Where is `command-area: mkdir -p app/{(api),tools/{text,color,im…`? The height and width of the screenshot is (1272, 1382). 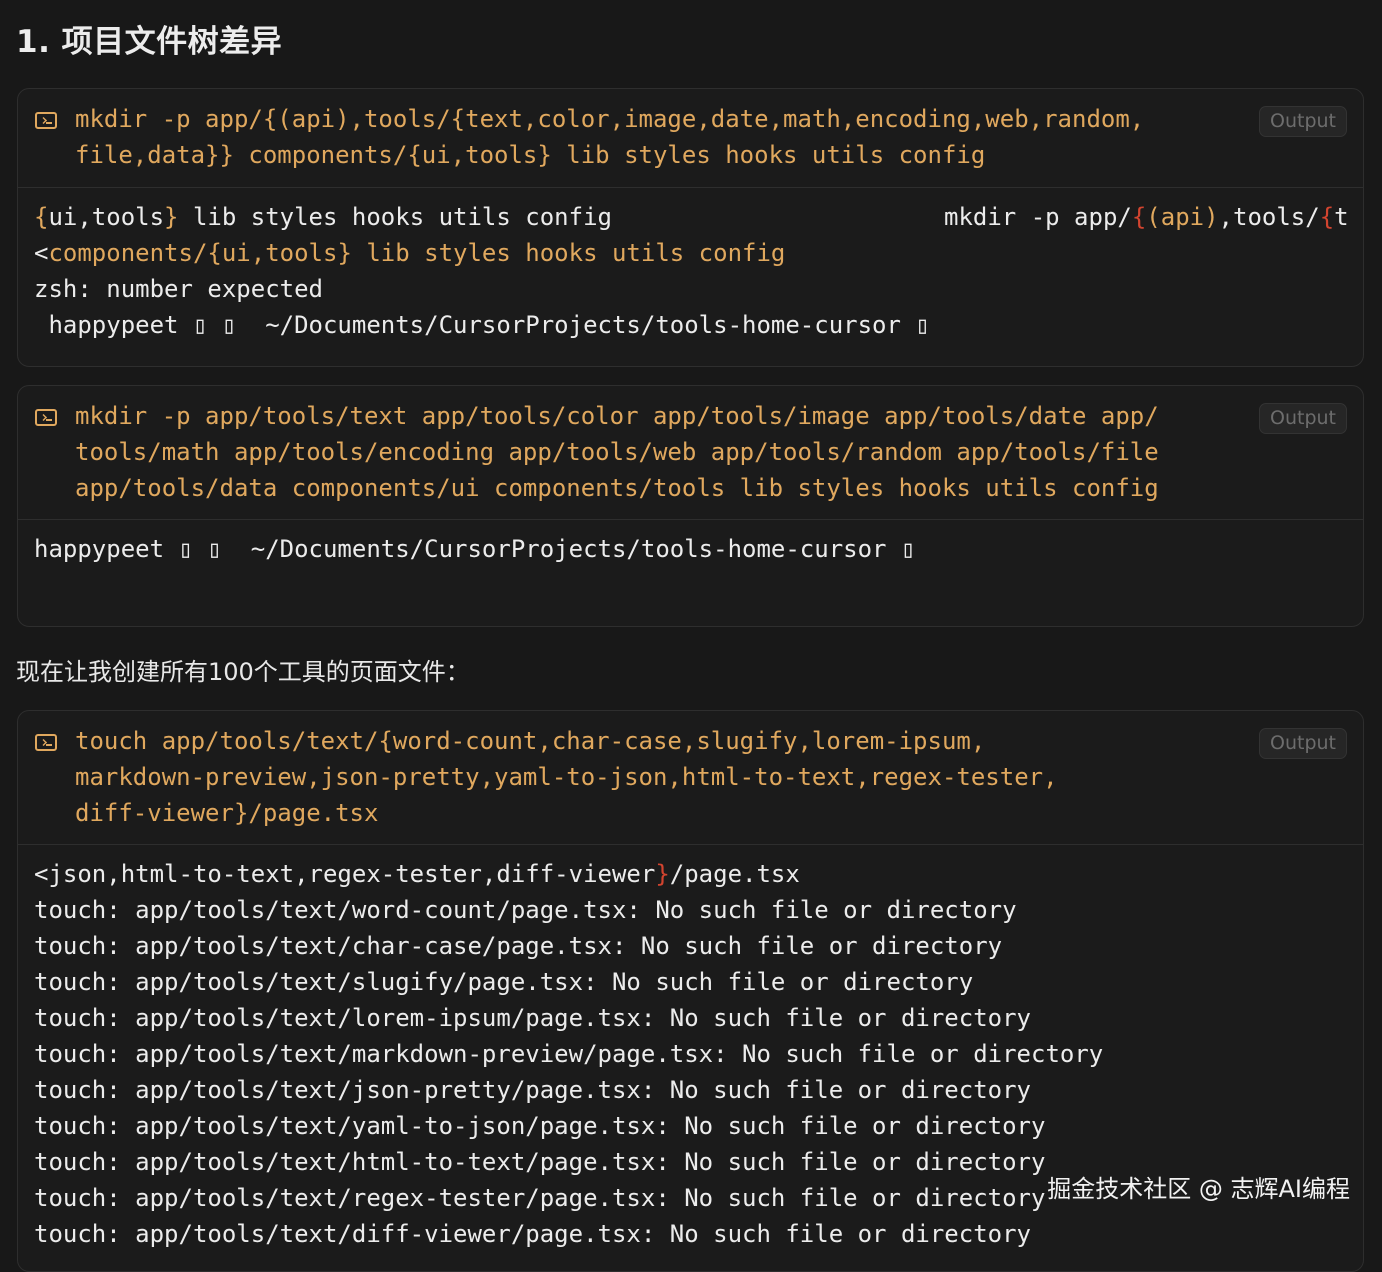
command-area: mkdir -p app/{(api),tools/{text,color,im… is located at coordinates (690, 138).